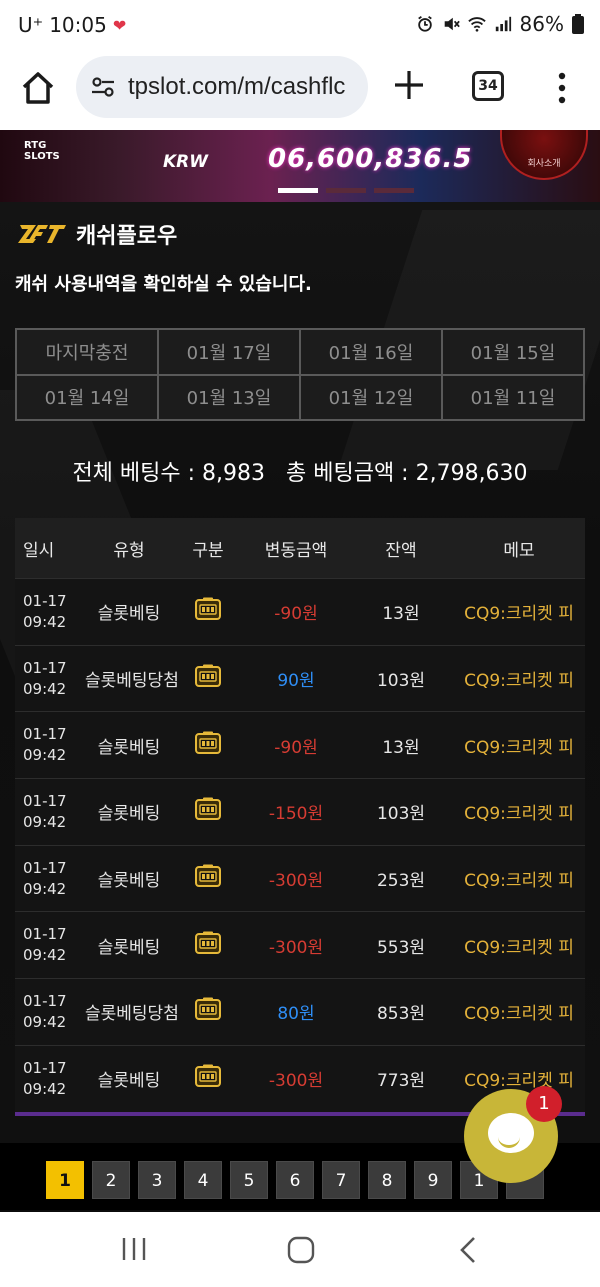 The image size is (600, 1287). I want to click on date-filter-button: 01월 14일, so click(87, 397).